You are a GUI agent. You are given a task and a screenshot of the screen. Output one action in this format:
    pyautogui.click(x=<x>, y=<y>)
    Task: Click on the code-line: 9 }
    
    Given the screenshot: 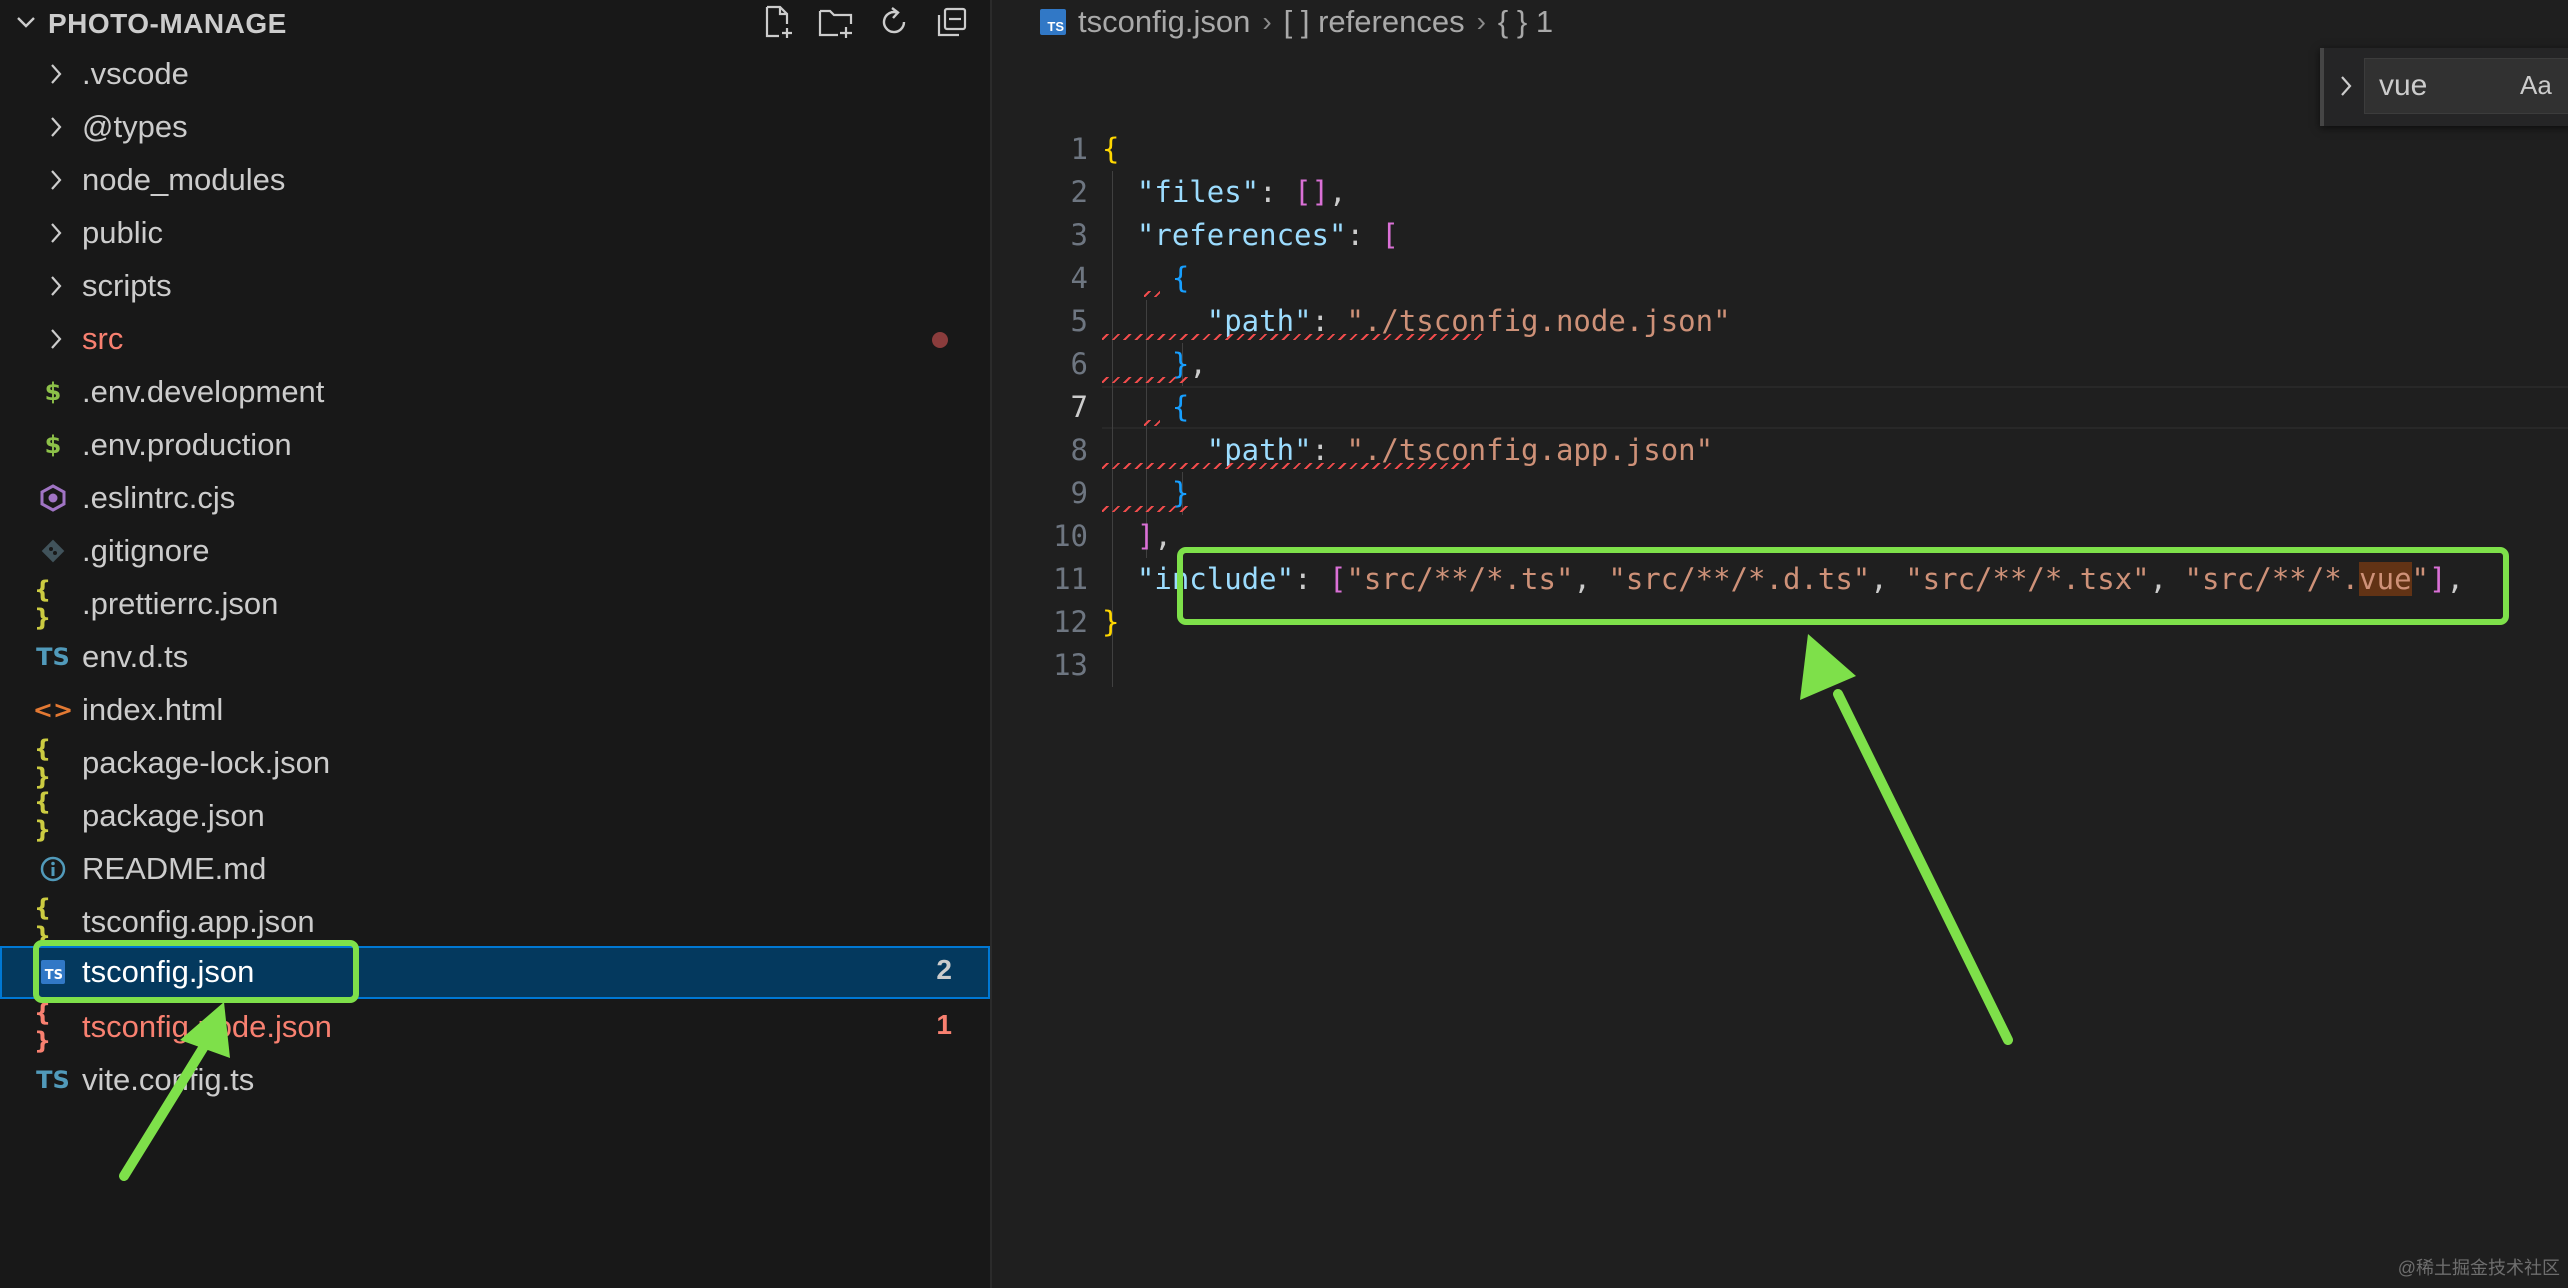 What is the action you would take?
    pyautogui.click(x=1780, y=493)
    